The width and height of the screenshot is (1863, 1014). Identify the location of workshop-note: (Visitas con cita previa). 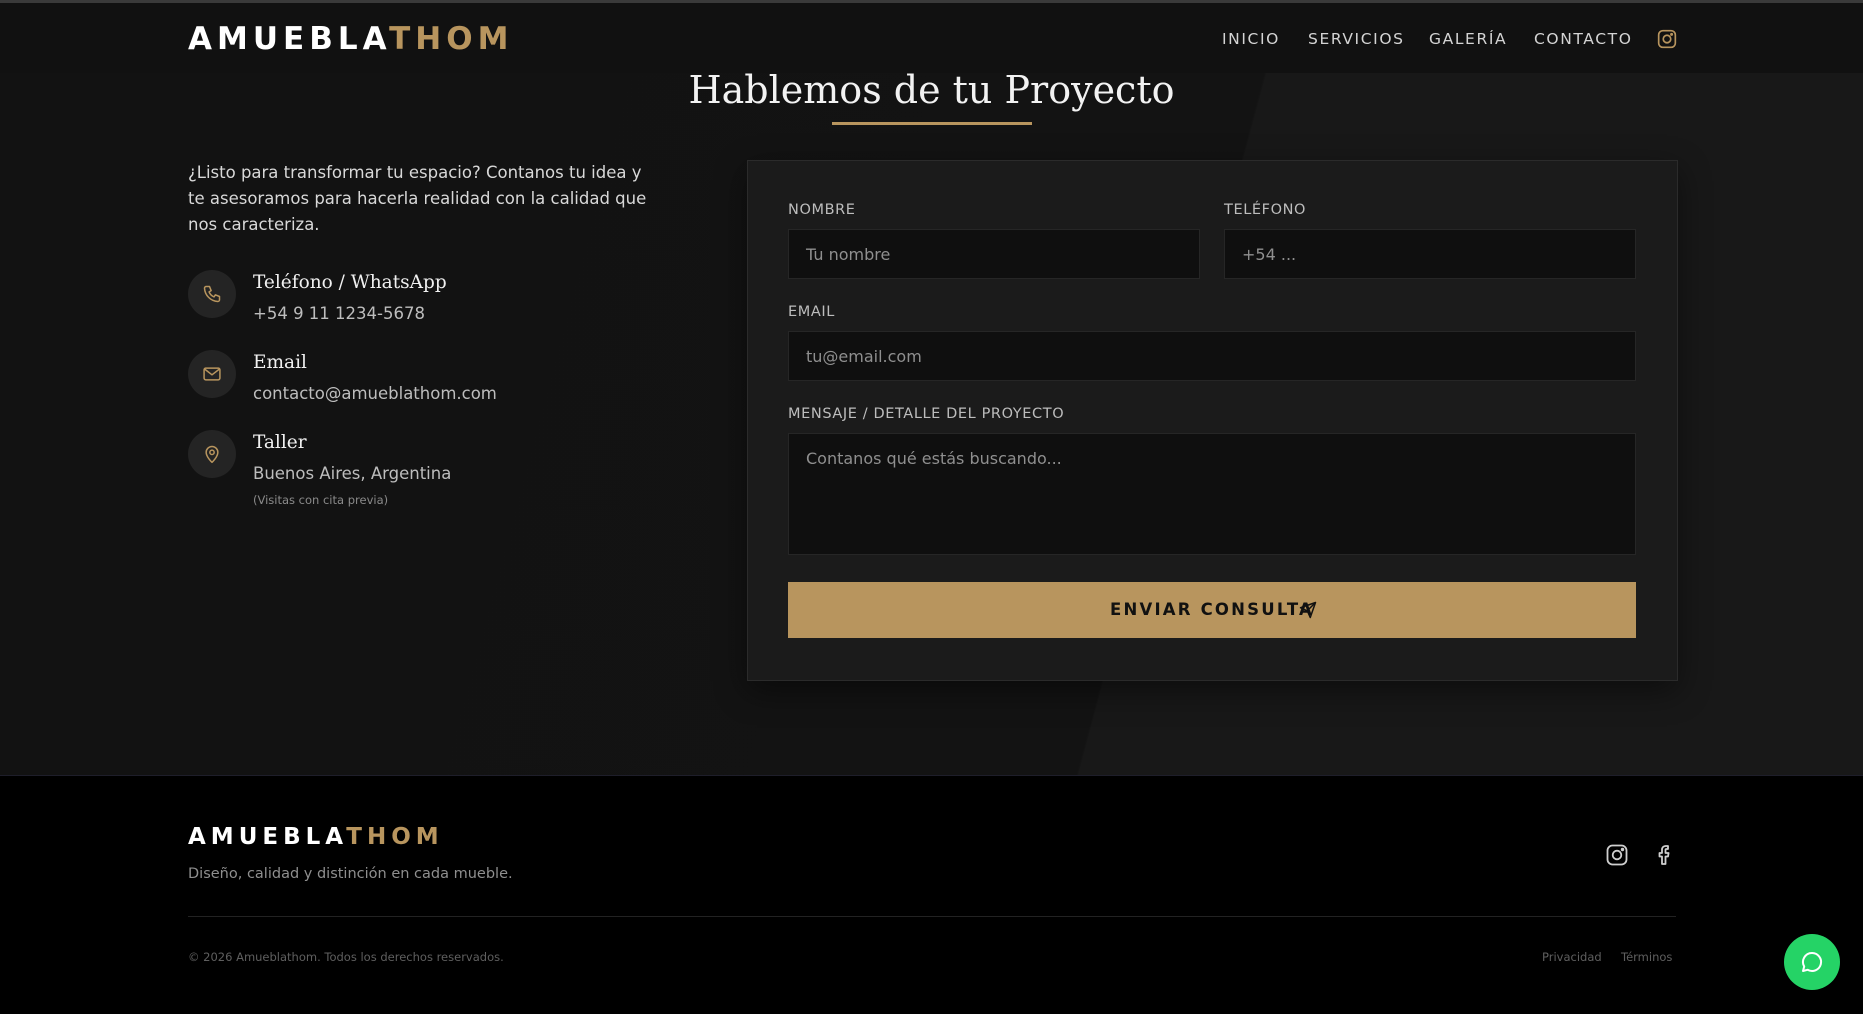
(321, 500).